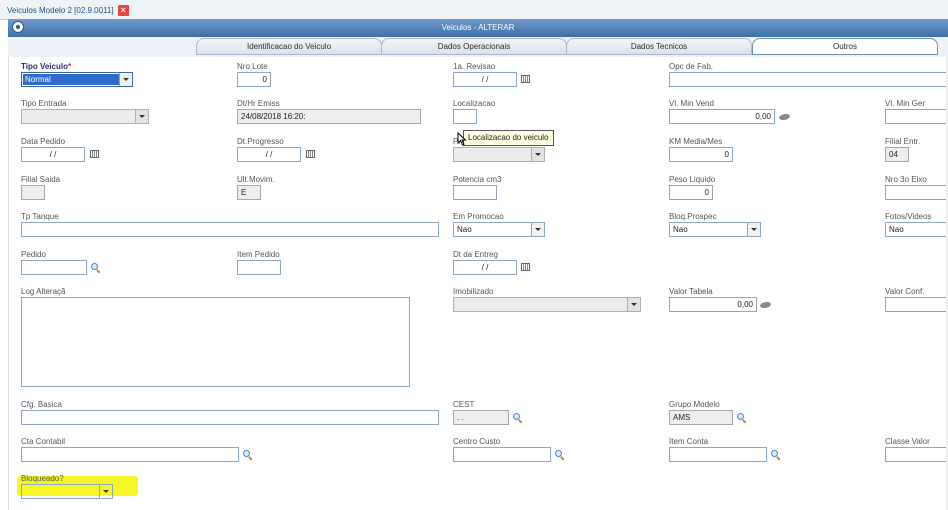  What do you see at coordinates (722, 116) in the screenshot?
I see `vl-min-vend-input: 0,00` at bounding box center [722, 116].